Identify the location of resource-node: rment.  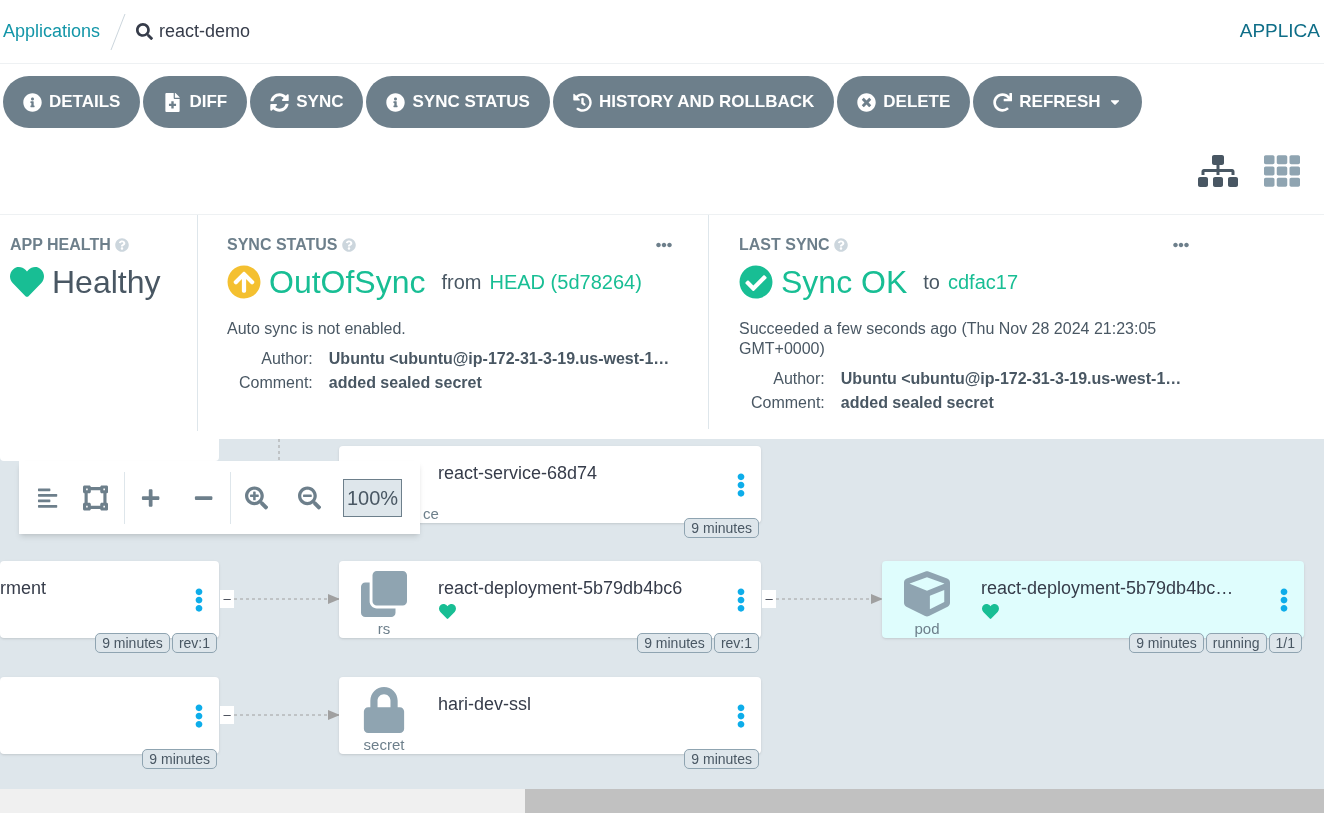
(109, 599).